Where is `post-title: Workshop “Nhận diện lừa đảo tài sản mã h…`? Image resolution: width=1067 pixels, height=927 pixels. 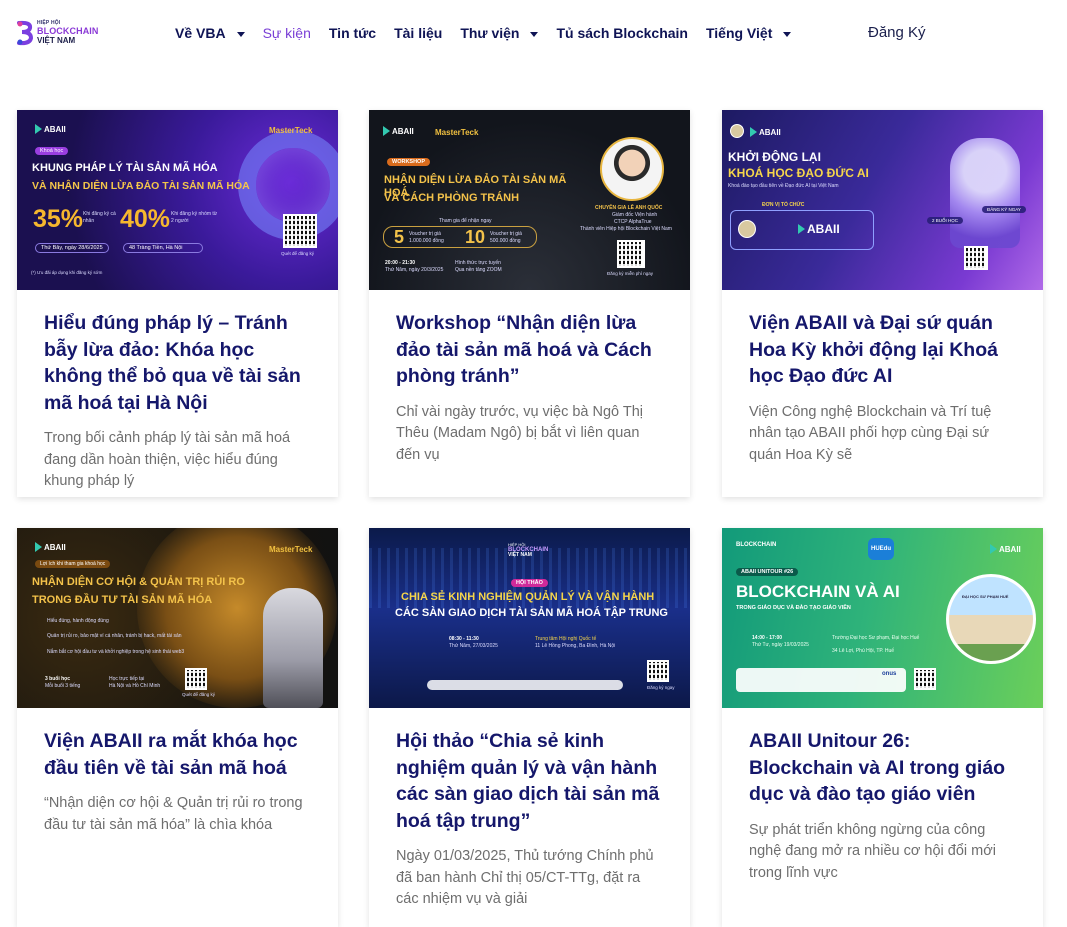
post-title: Workshop “Nhận diện lừa đảo tài sản mã h… is located at coordinates (529, 350).